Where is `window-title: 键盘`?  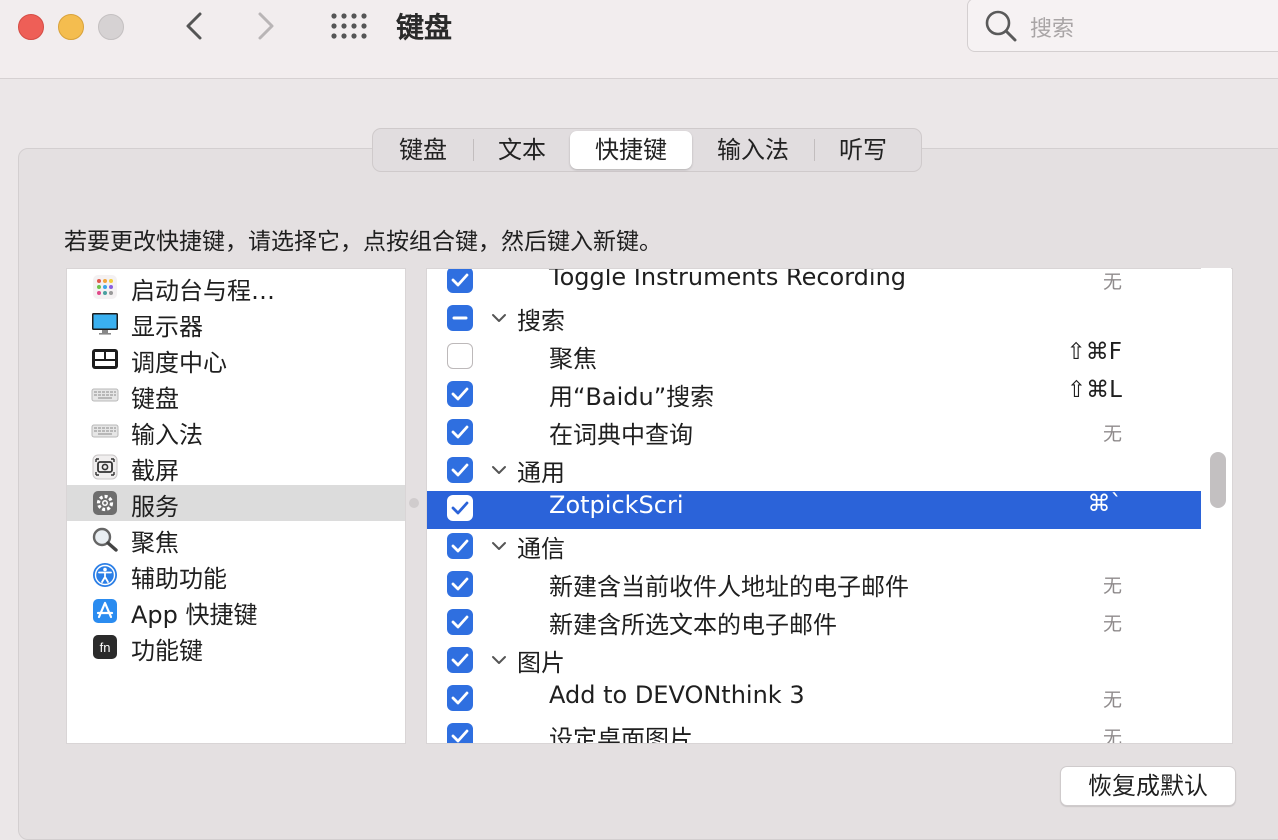 window-title: 键盘 is located at coordinates (424, 27).